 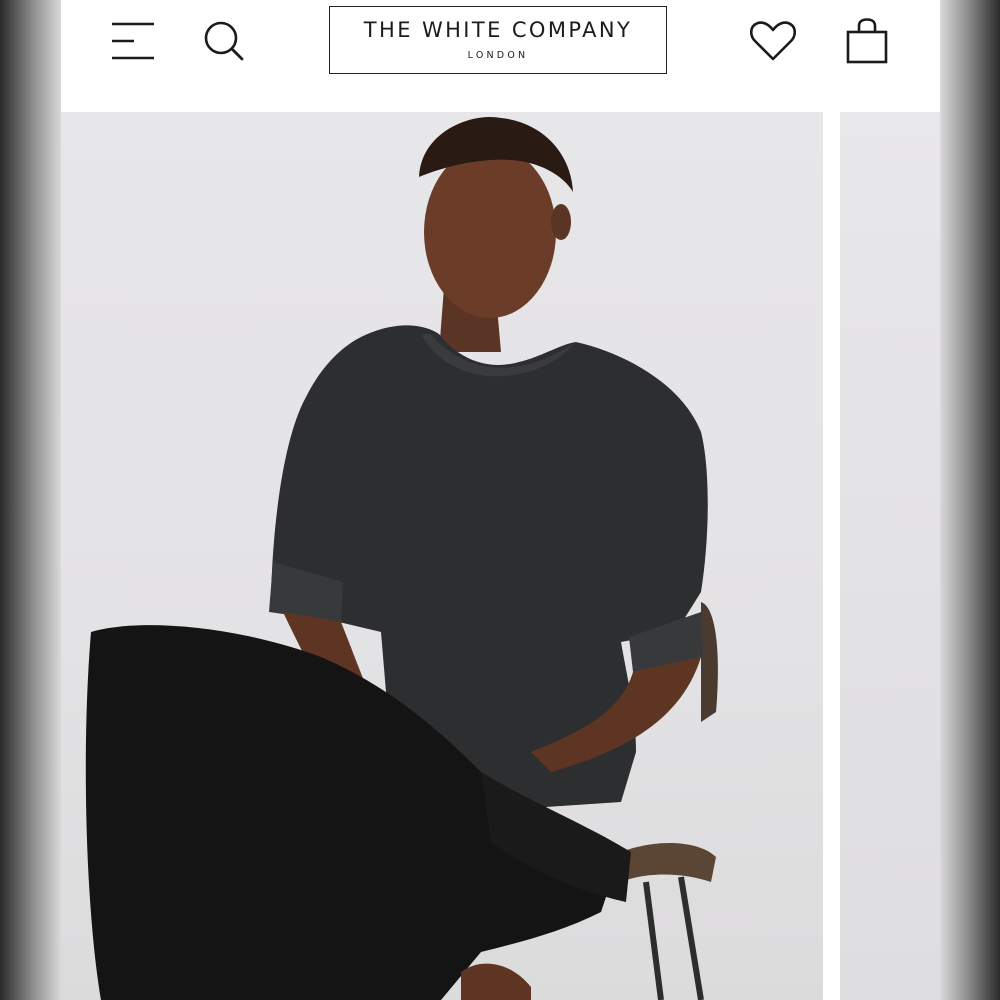 What do you see at coordinates (970, 500) in the screenshot?
I see `right-letterbox` at bounding box center [970, 500].